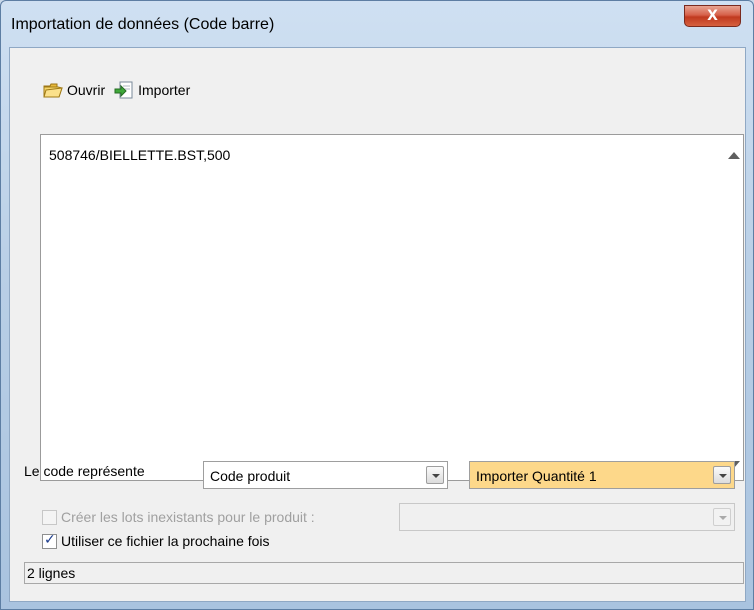 This screenshot has height=610, width=754. I want to click on close-button: X, so click(712, 16).